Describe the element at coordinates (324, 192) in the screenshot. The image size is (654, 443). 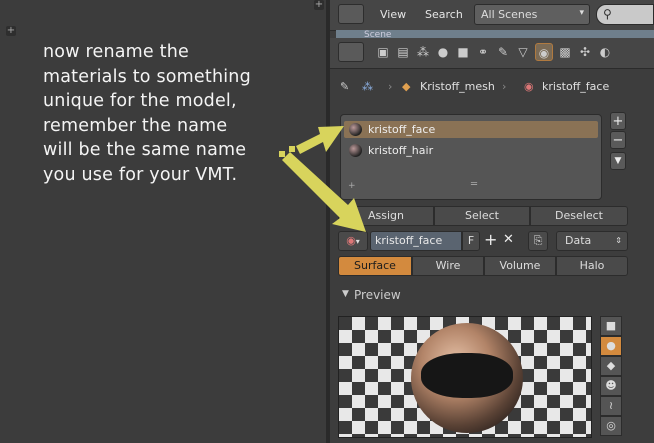
I see `lower-annotation-arrow` at that location.